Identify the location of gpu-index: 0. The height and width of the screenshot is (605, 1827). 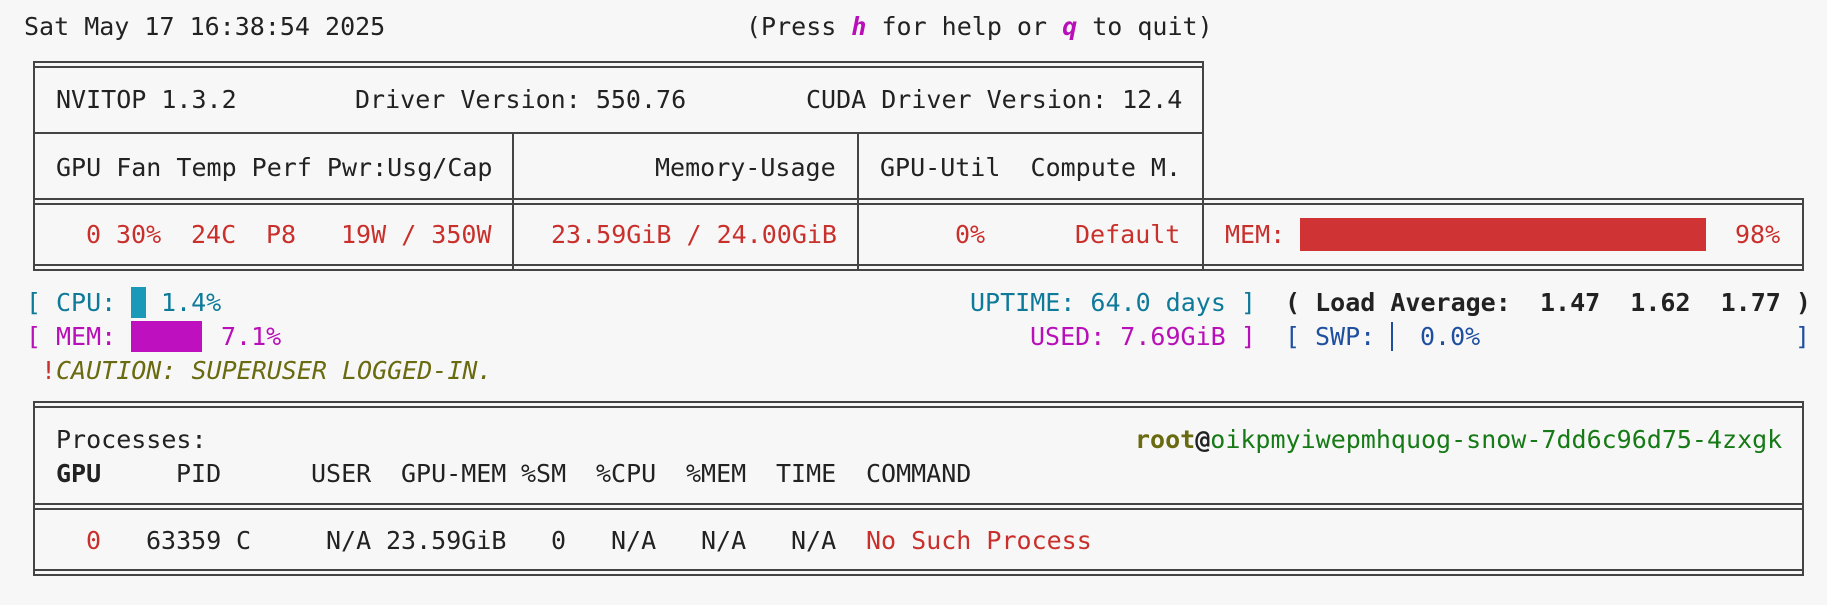
(94, 234).